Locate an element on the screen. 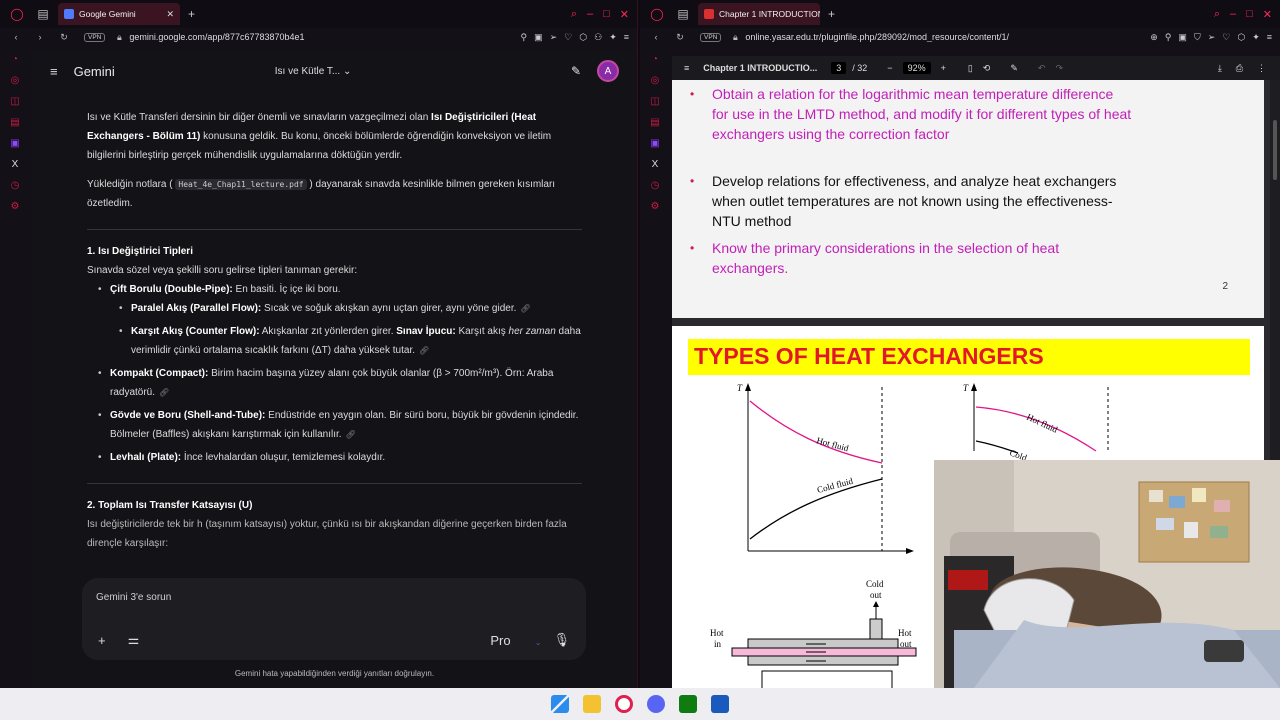 This screenshot has width=1280, height=720. more-icon: ⋮ is located at coordinates (1261, 68).